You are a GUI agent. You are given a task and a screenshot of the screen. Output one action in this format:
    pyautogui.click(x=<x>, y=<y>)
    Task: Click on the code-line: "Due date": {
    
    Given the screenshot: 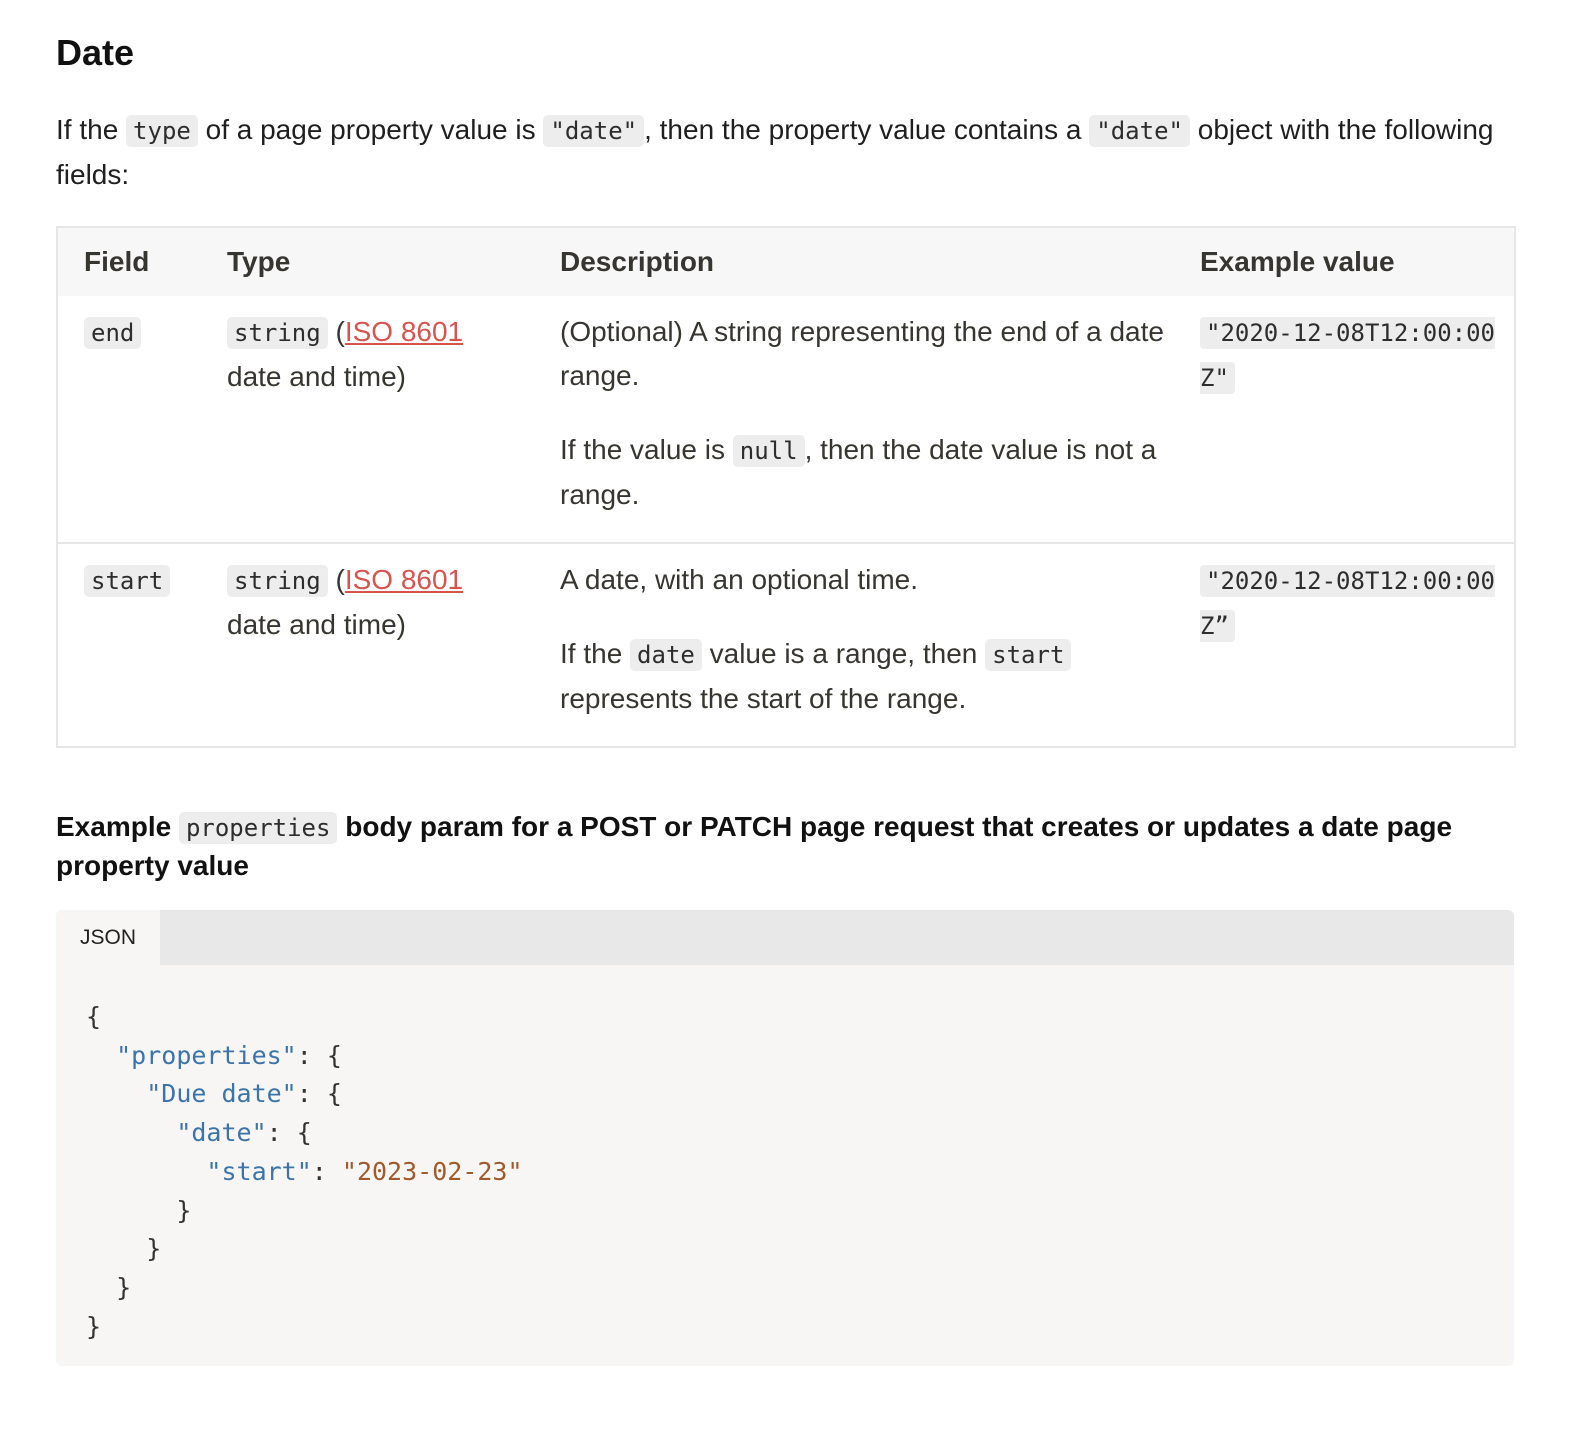 What is the action you would take?
    pyautogui.click(x=244, y=1094)
    